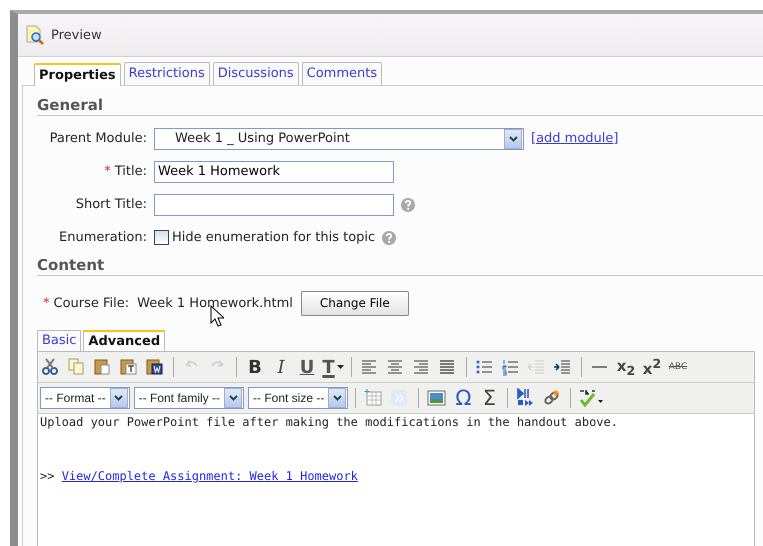 This screenshot has height=546, width=763. I want to click on rule-icon, so click(599, 367).